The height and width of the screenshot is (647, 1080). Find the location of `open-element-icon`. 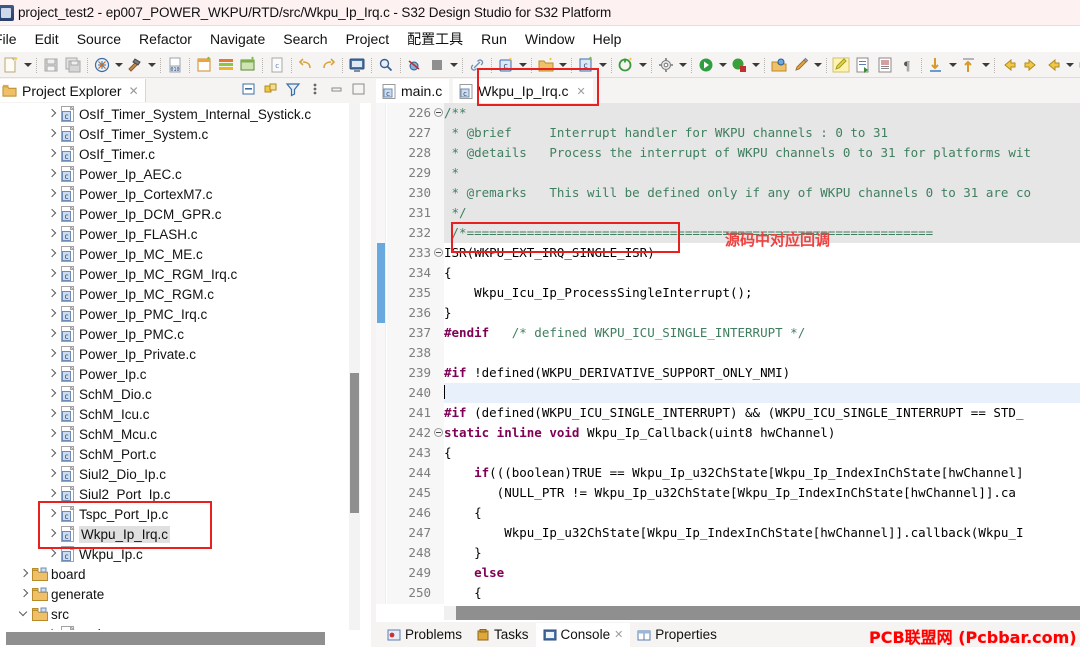

open-element-icon is located at coordinates (226, 65).